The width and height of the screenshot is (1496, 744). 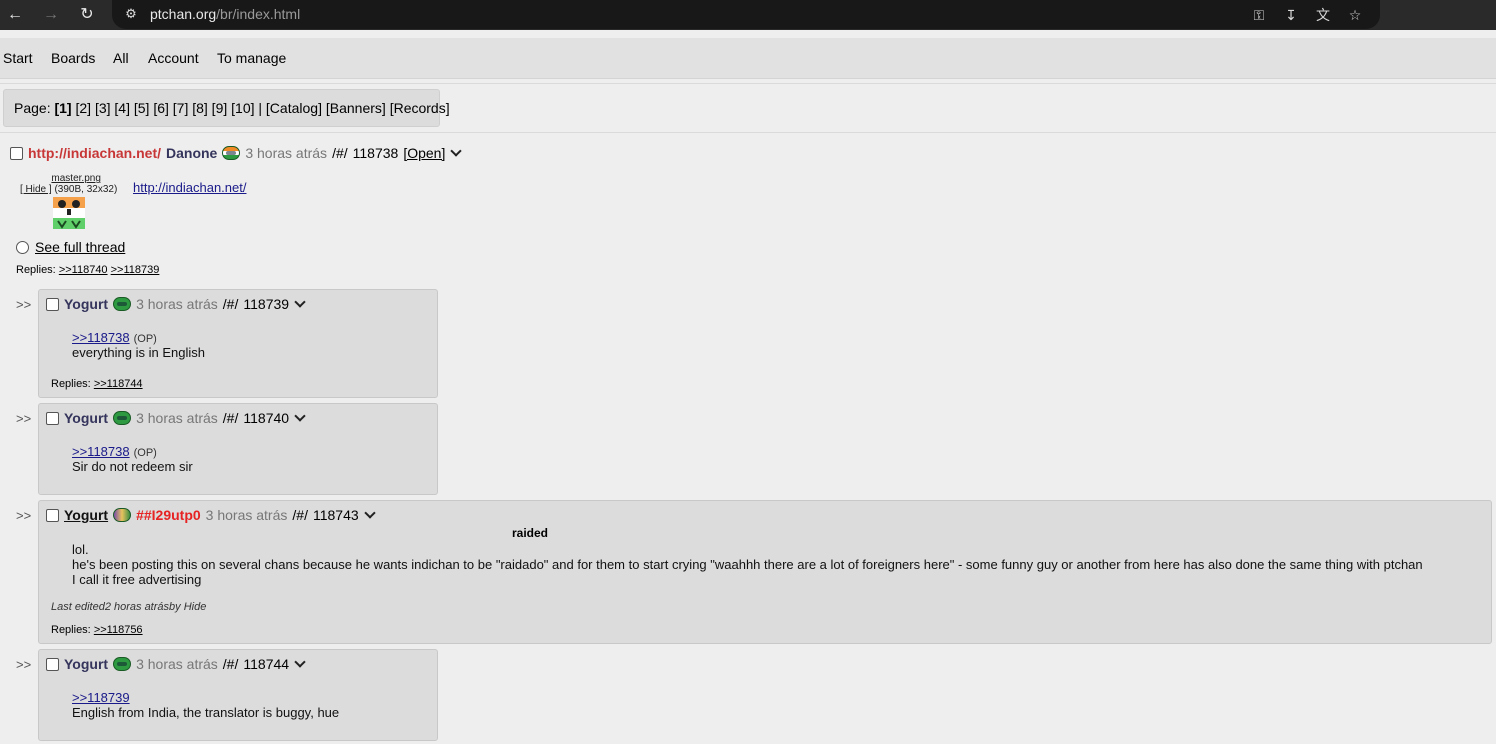 What do you see at coordinates (173, 58) in the screenshot?
I see `nav-account-link: Account` at bounding box center [173, 58].